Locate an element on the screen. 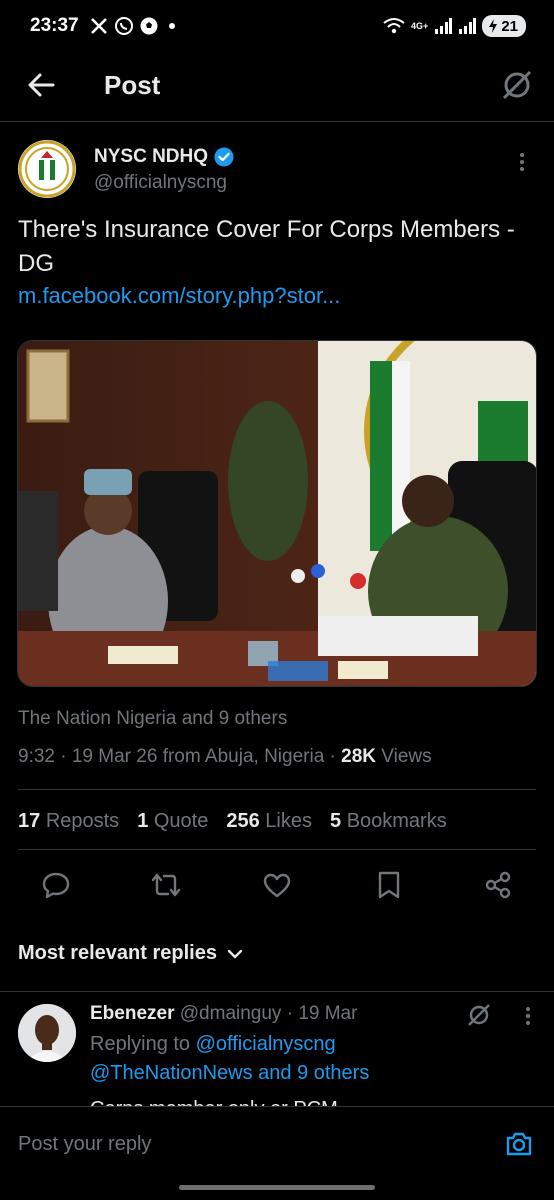  gesture-bar is located at coordinates (277, 1187).